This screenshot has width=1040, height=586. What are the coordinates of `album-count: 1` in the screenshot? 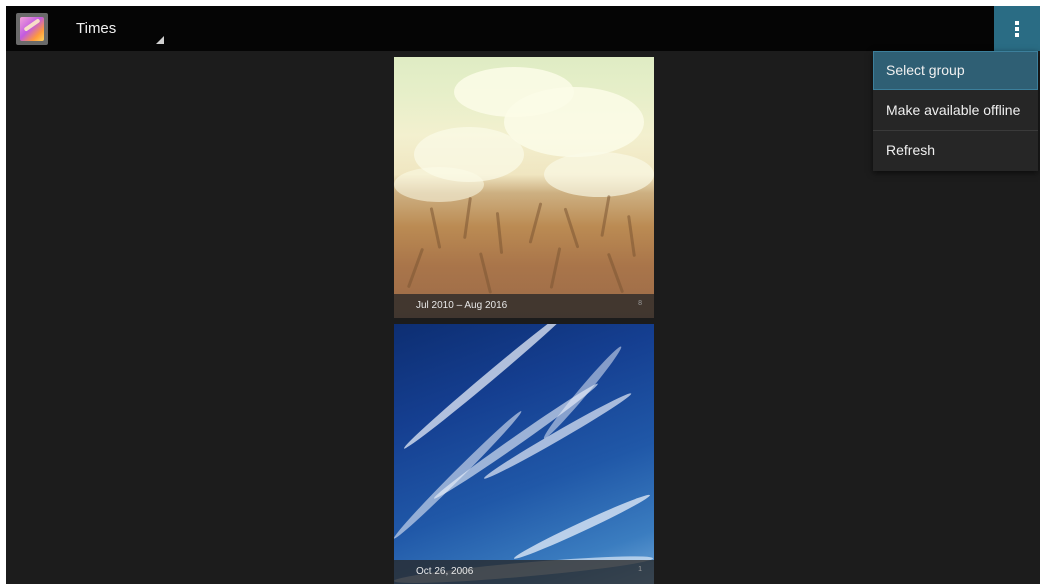 It's located at (640, 569).